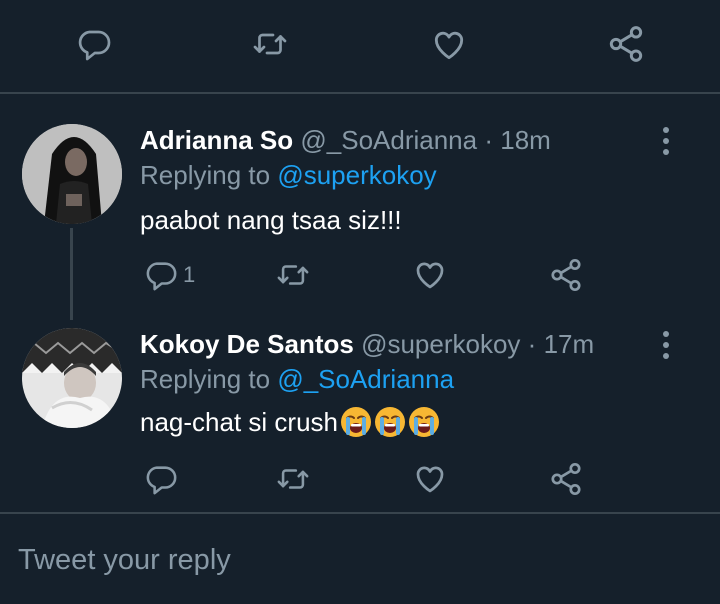 Image resolution: width=720 pixels, height=604 pixels. What do you see at coordinates (124, 560) in the screenshot?
I see `reply-composer-input: Tweet your reply` at bounding box center [124, 560].